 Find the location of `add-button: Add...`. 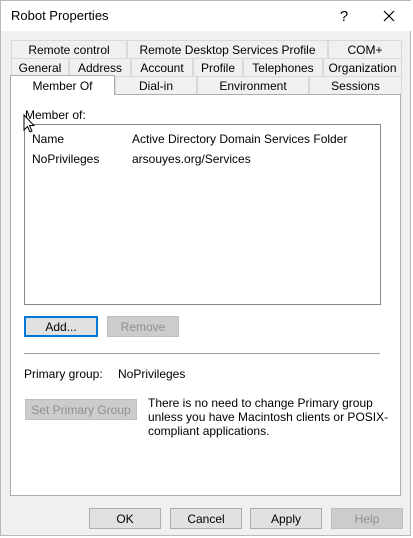

add-button: Add... is located at coordinates (61, 326).